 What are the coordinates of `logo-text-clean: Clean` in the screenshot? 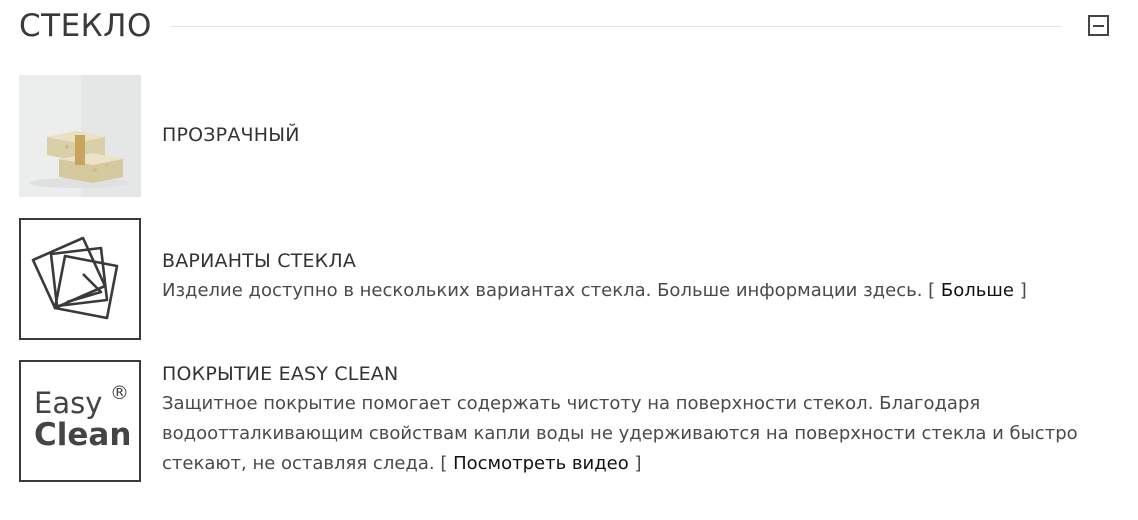 It's located at (83, 435).